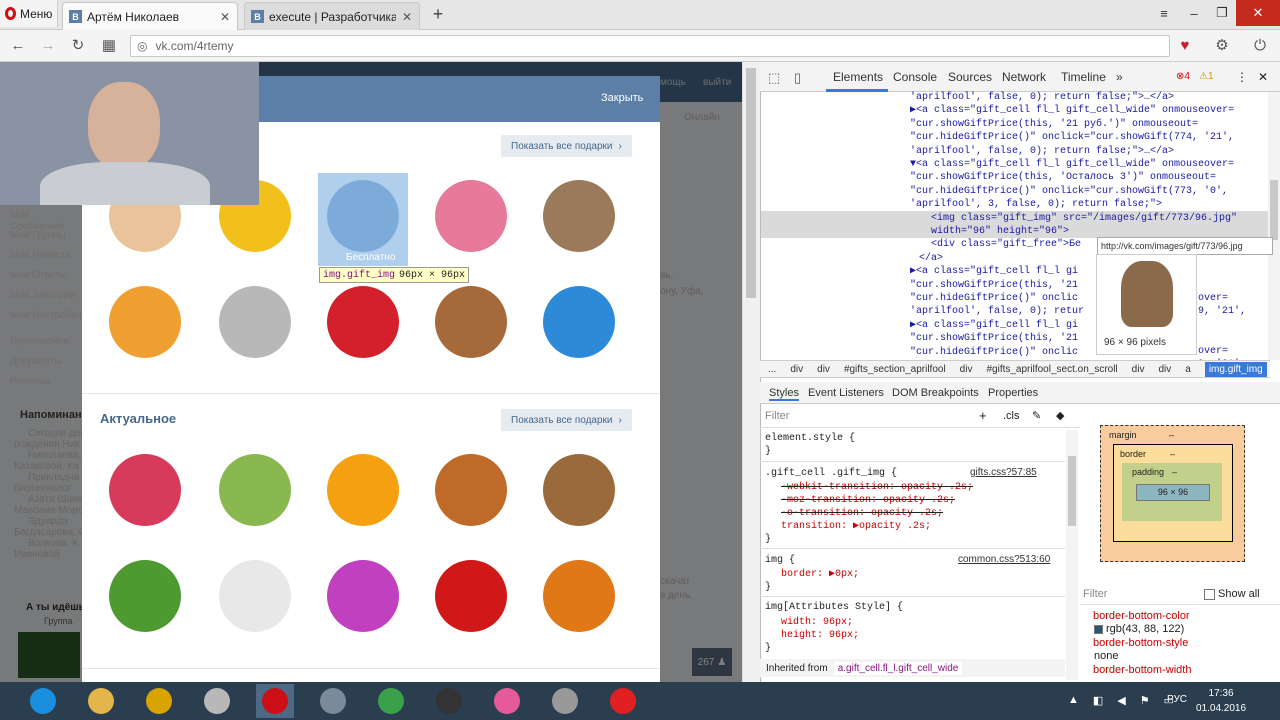 This screenshot has width=1280, height=720. I want to click on tab-timeline: Timeline, so click(1083, 77).